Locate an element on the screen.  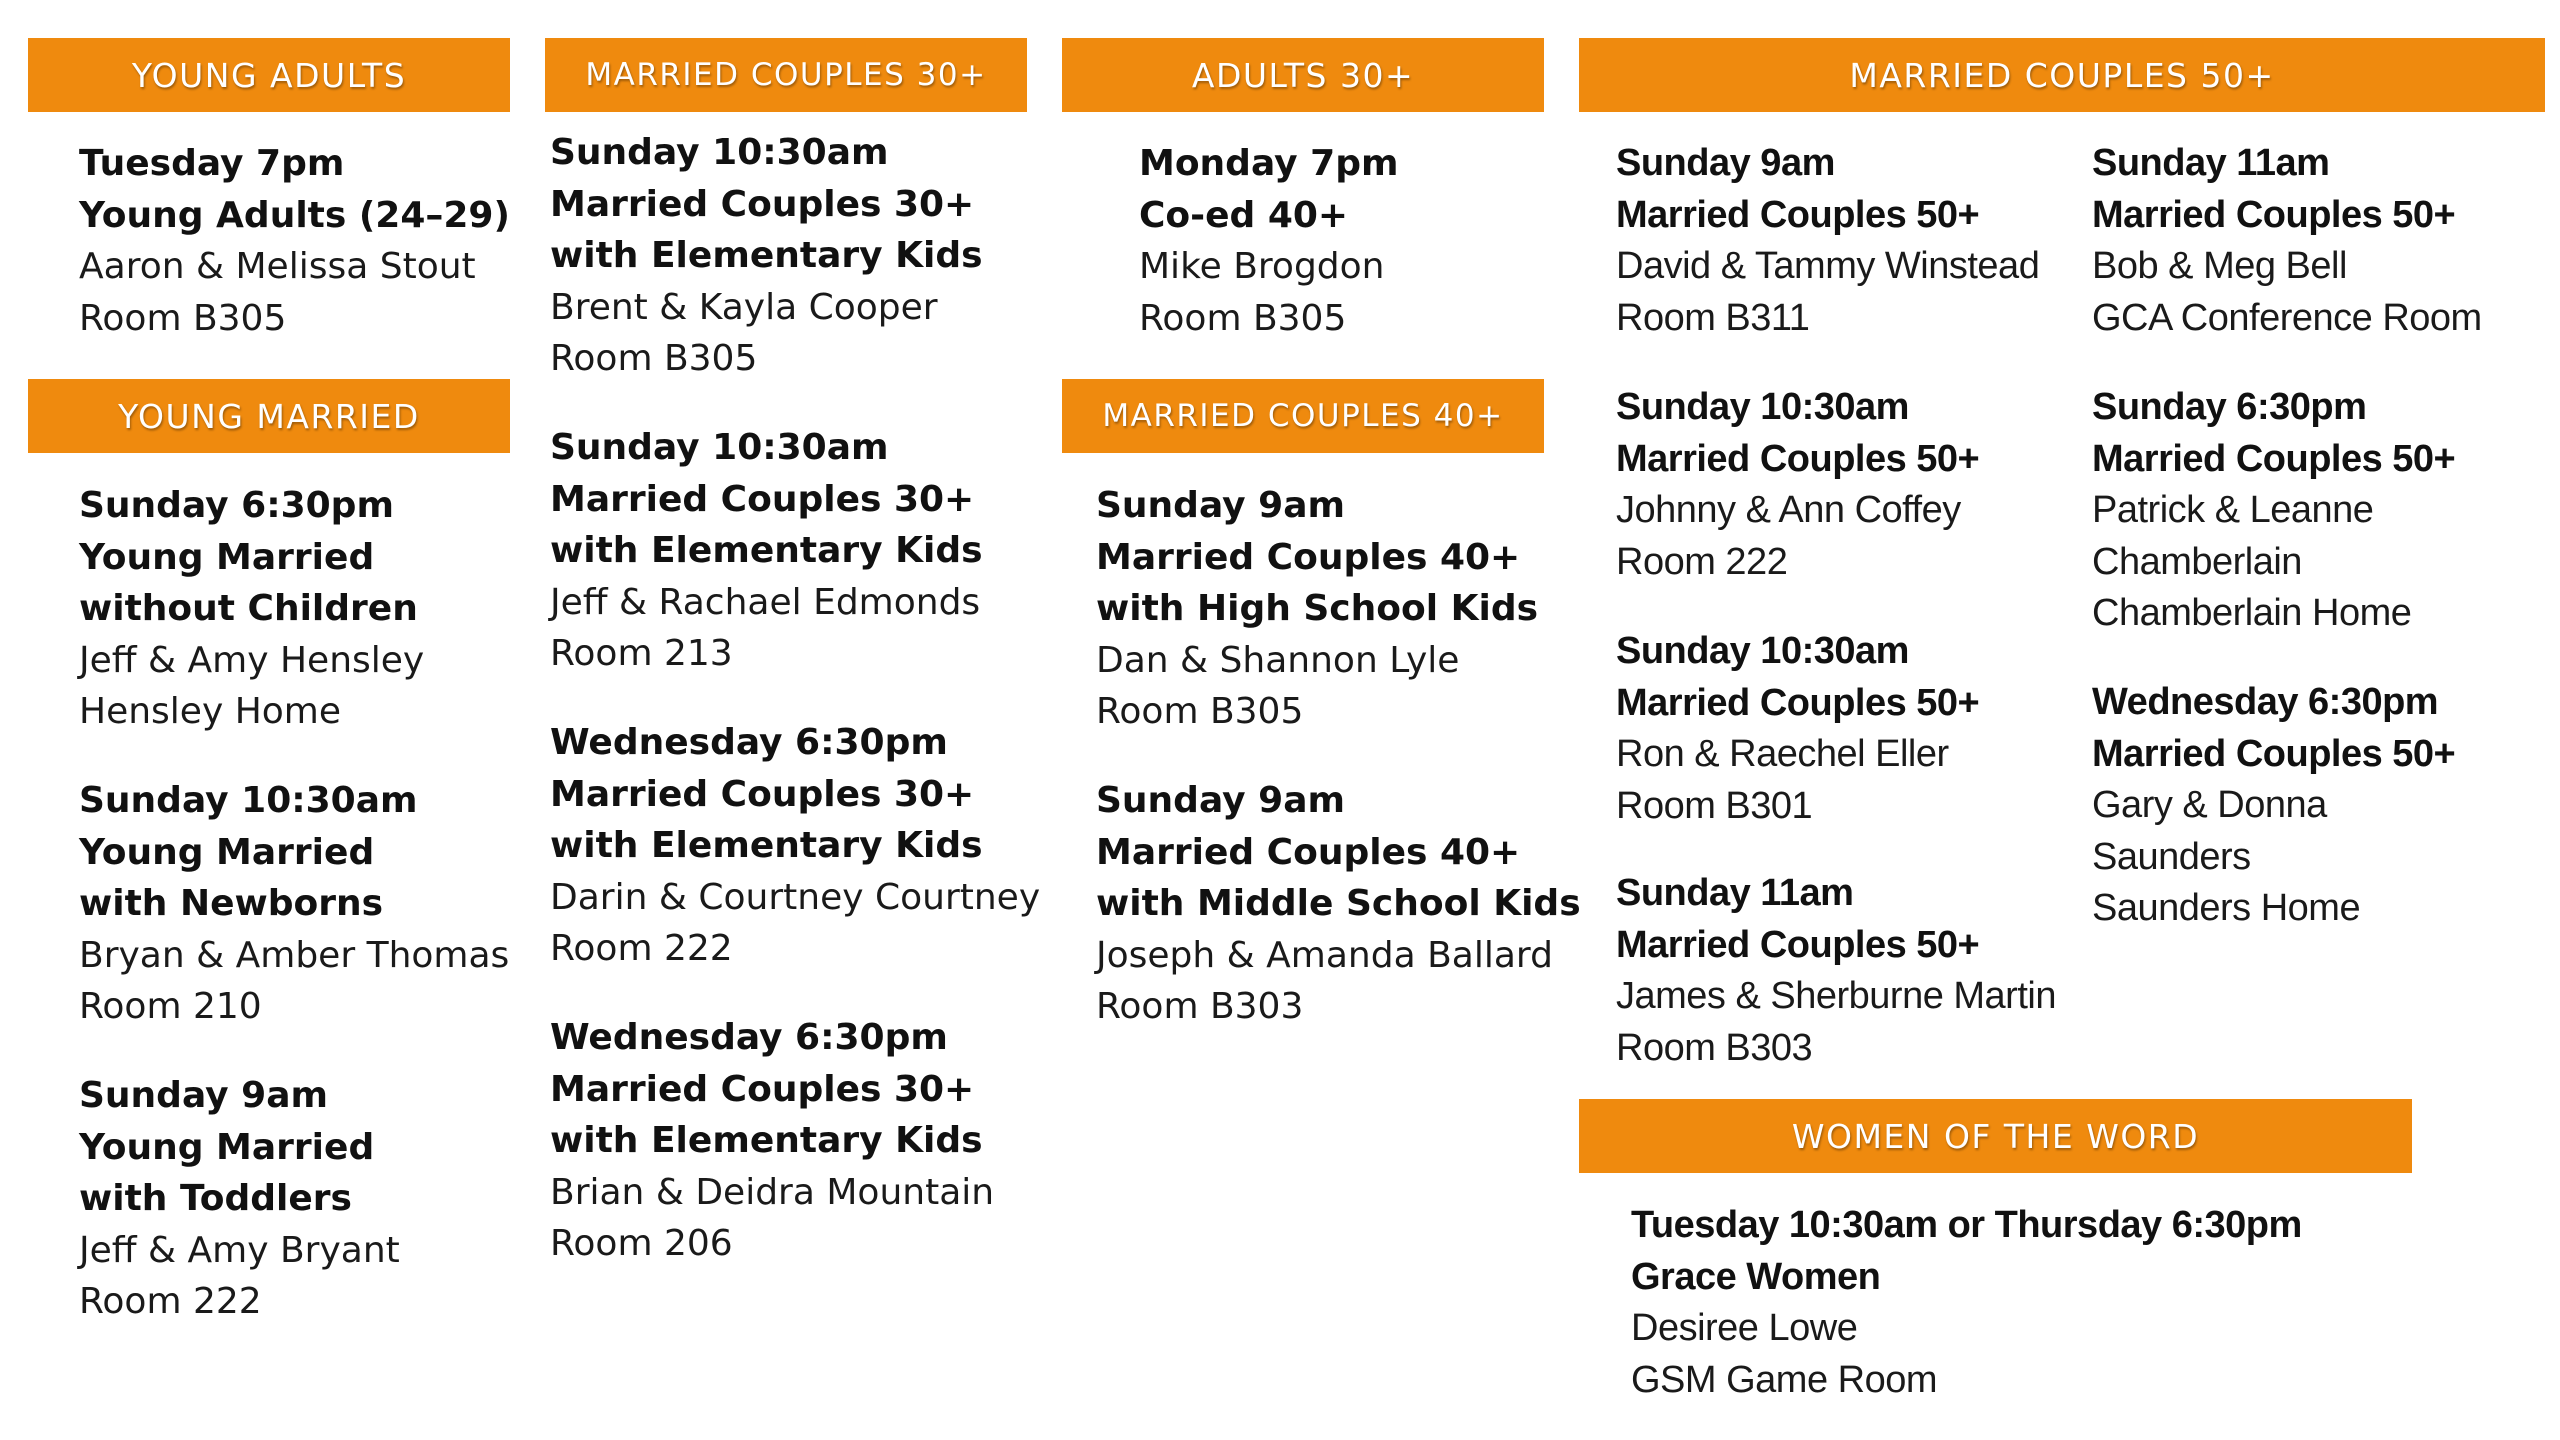
group-leaders: Darin & Courtney Courtney is located at coordinates (795, 897).